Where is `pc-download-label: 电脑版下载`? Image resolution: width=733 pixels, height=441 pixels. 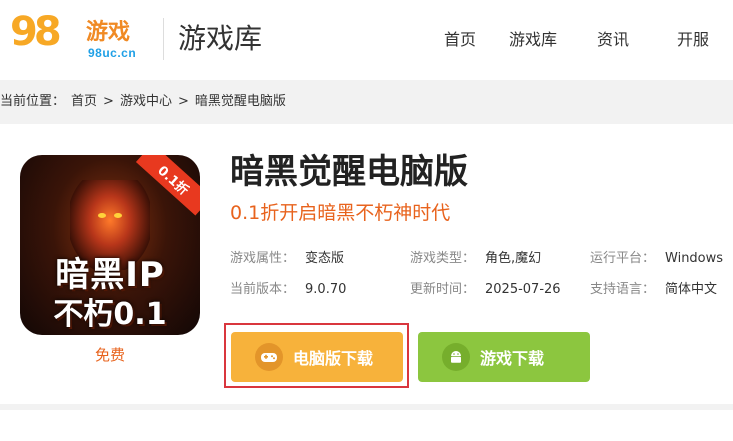 pc-download-label: 电脑版下载 is located at coordinates (333, 358).